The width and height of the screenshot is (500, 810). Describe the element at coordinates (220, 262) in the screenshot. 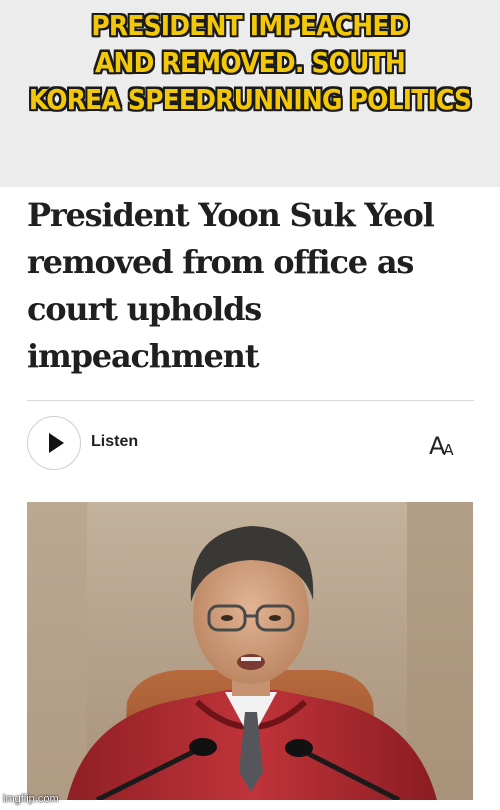

I see `headline-line: removed from office as` at that location.